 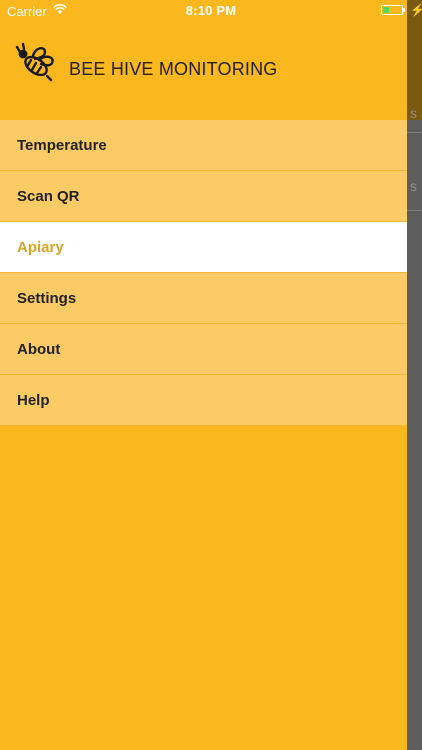 What do you see at coordinates (392, 10) in the screenshot?
I see `battery-icon` at bounding box center [392, 10].